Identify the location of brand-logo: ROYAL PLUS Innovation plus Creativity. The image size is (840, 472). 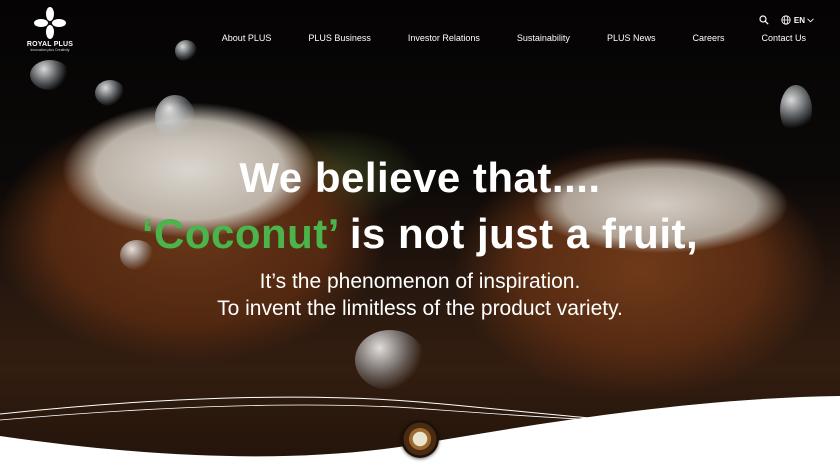
(50, 30).